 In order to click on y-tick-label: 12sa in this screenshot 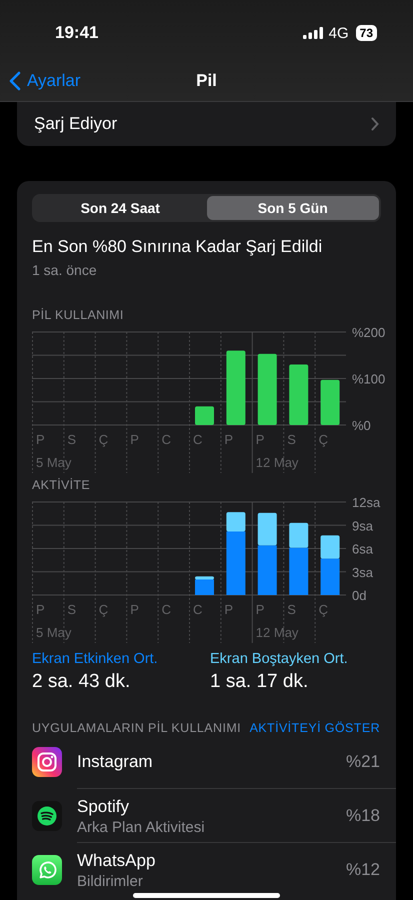, I will do `click(366, 502)`.